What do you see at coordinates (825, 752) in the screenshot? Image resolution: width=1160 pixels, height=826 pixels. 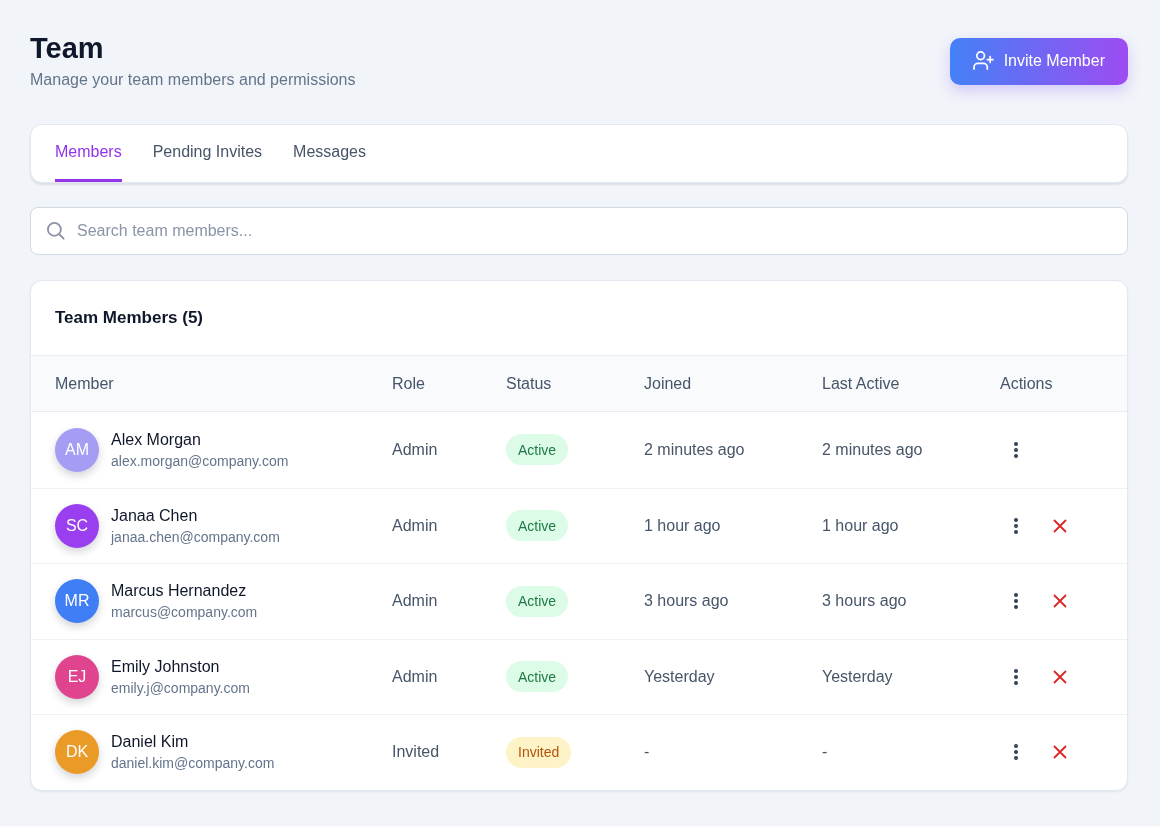 I see `last-active-time: -` at bounding box center [825, 752].